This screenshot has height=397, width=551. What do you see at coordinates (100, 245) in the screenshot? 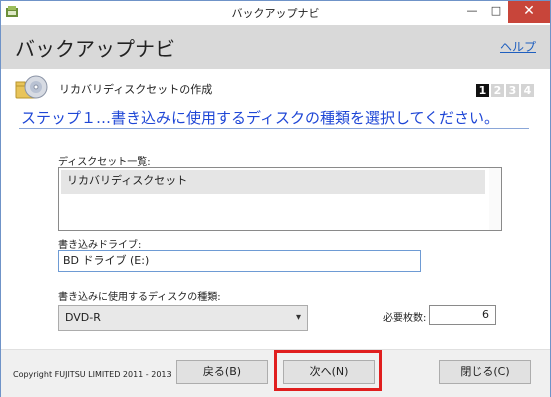
I see `drive-label: 書き込みドライブ:` at bounding box center [100, 245].